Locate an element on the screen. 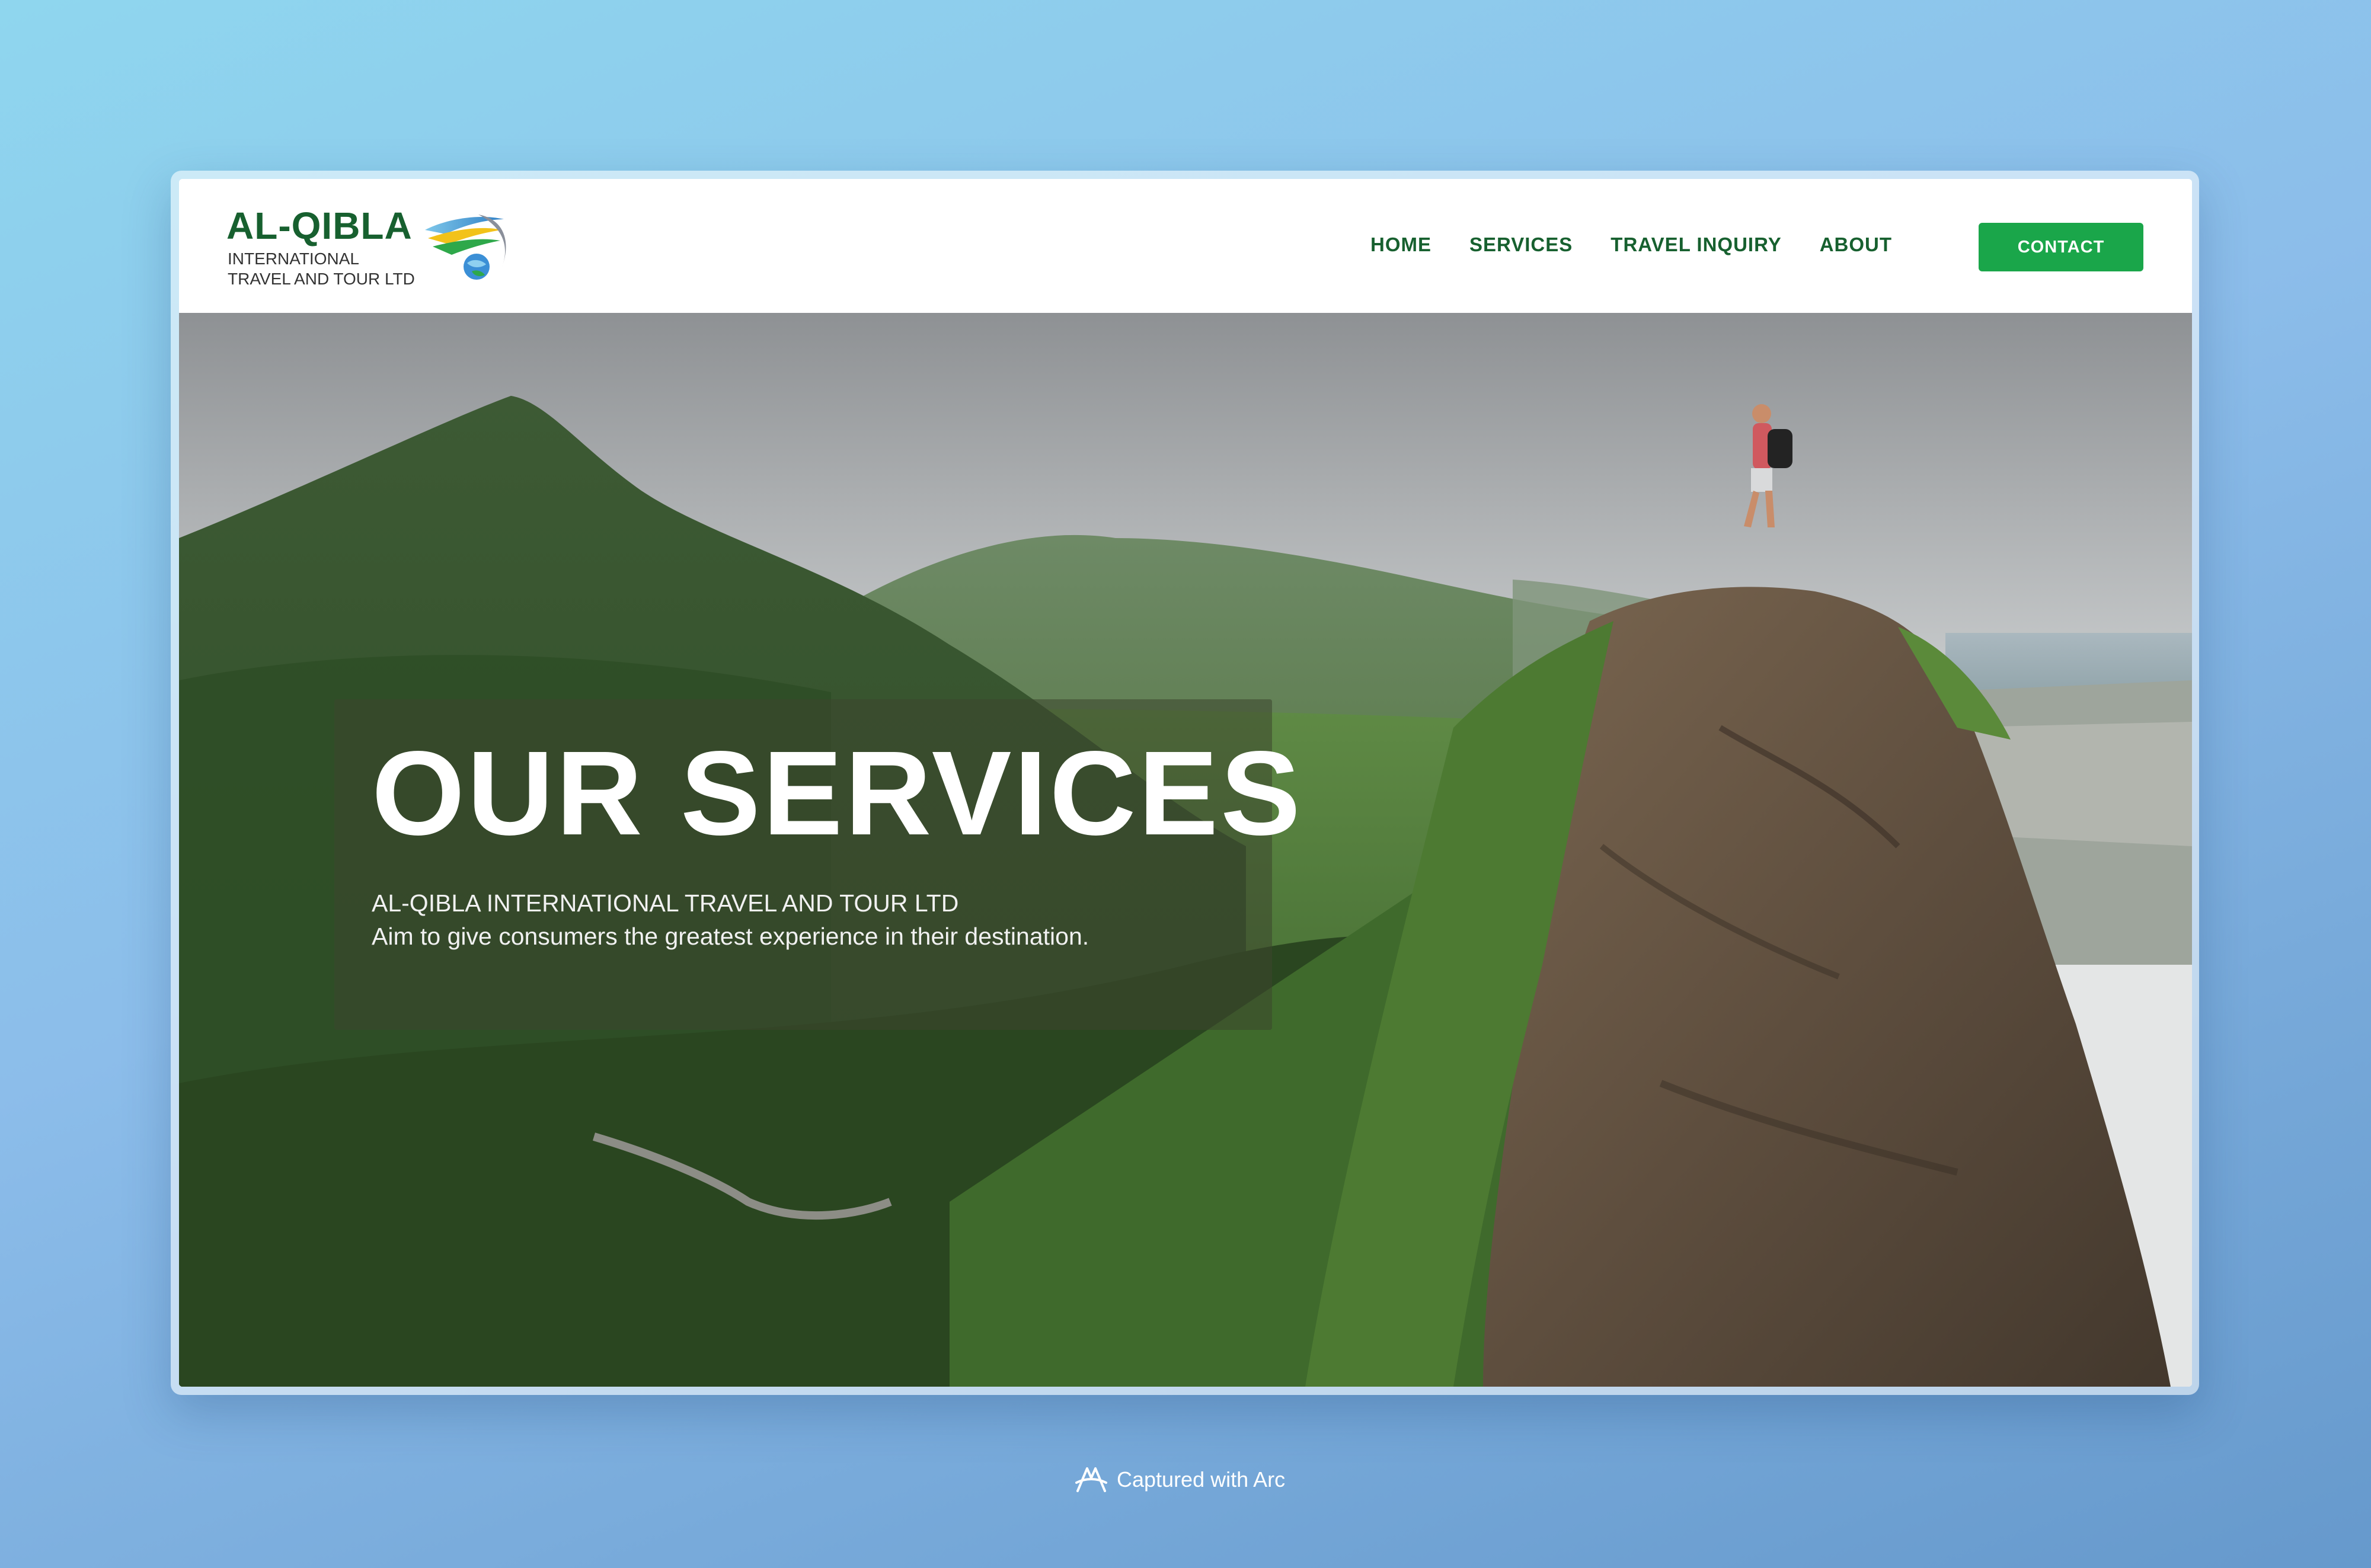  caption-text: Captured with Arc is located at coordinates (1201, 1479).